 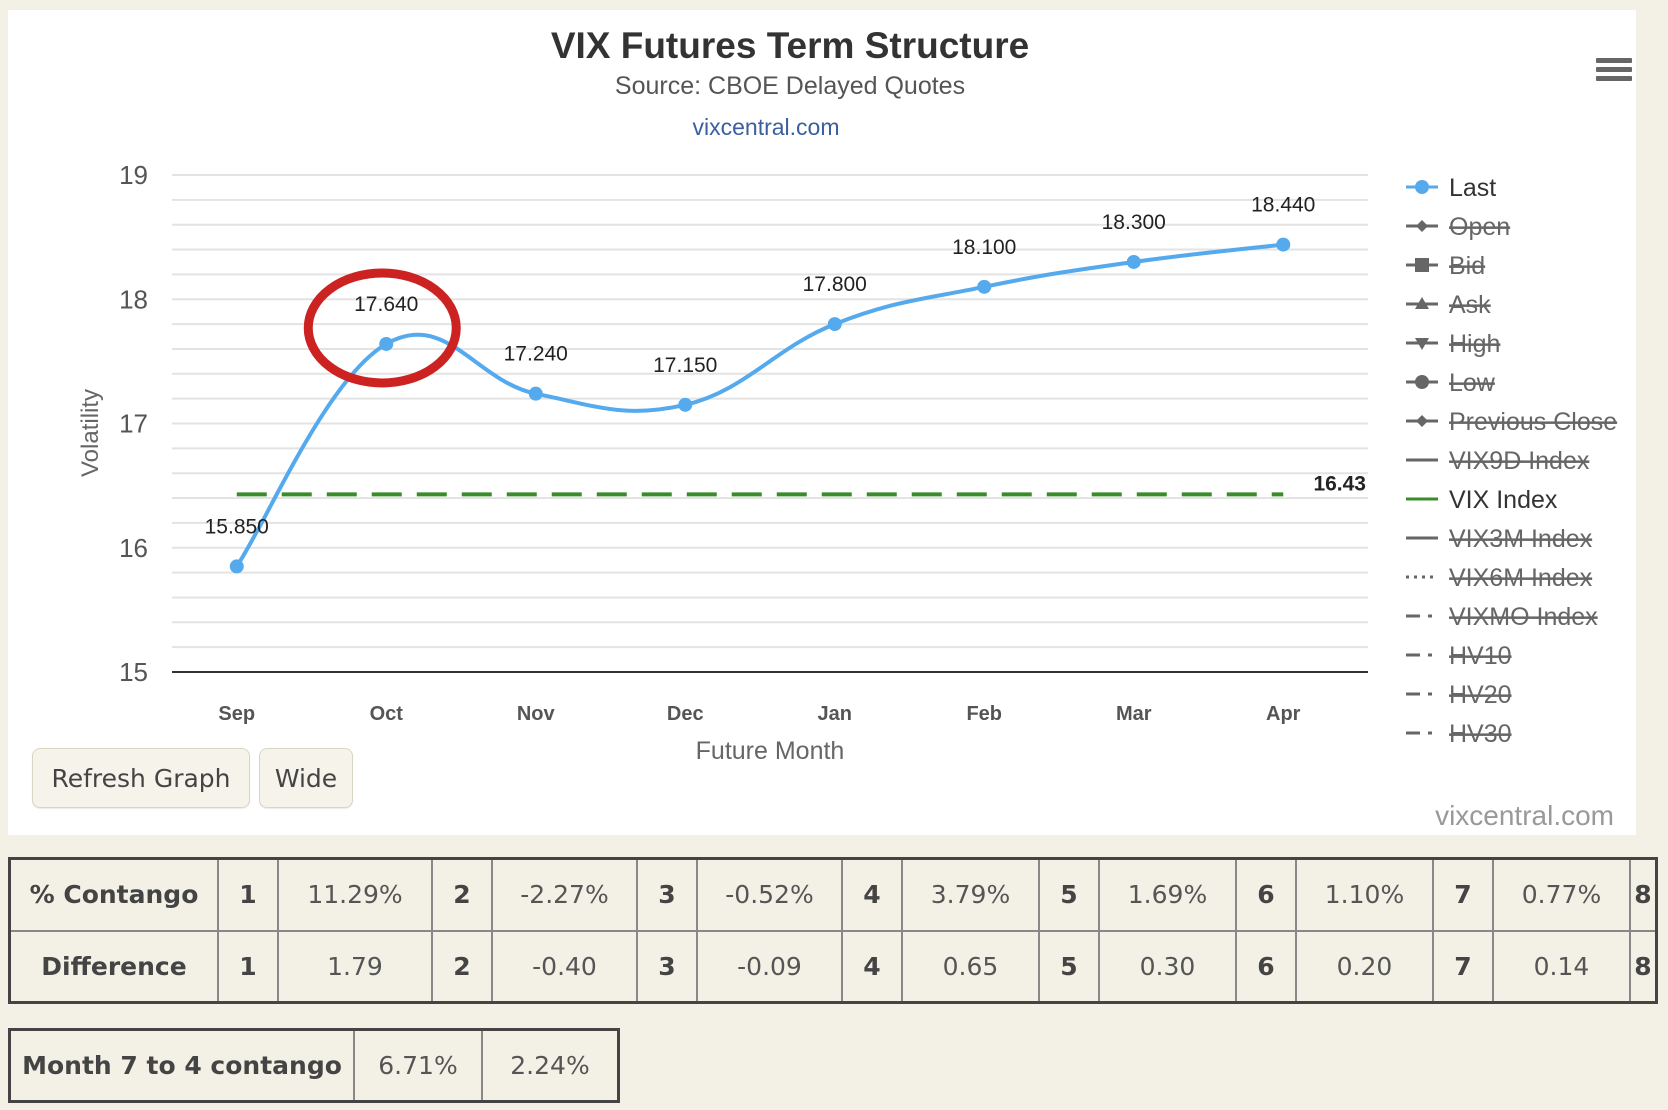 I want to click on month-7-to-4-table: Month 7 to 4 contango 6.71% 2.24%, so click(x=314, y=1065).